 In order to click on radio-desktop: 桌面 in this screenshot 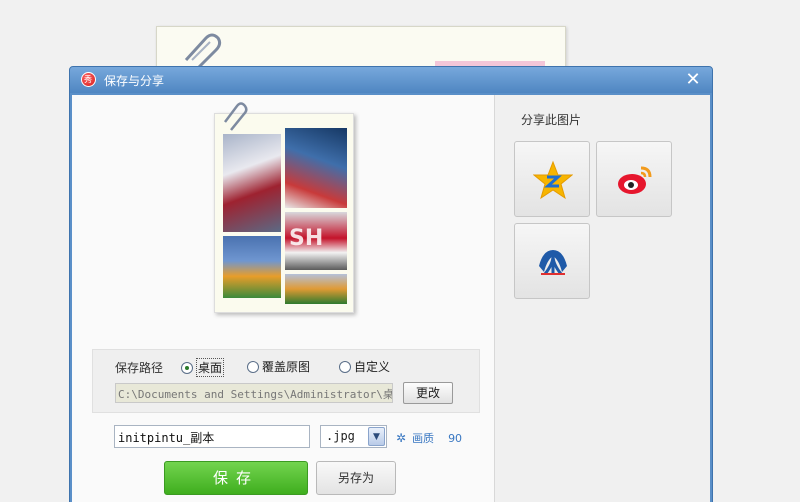, I will do `click(203, 367)`.